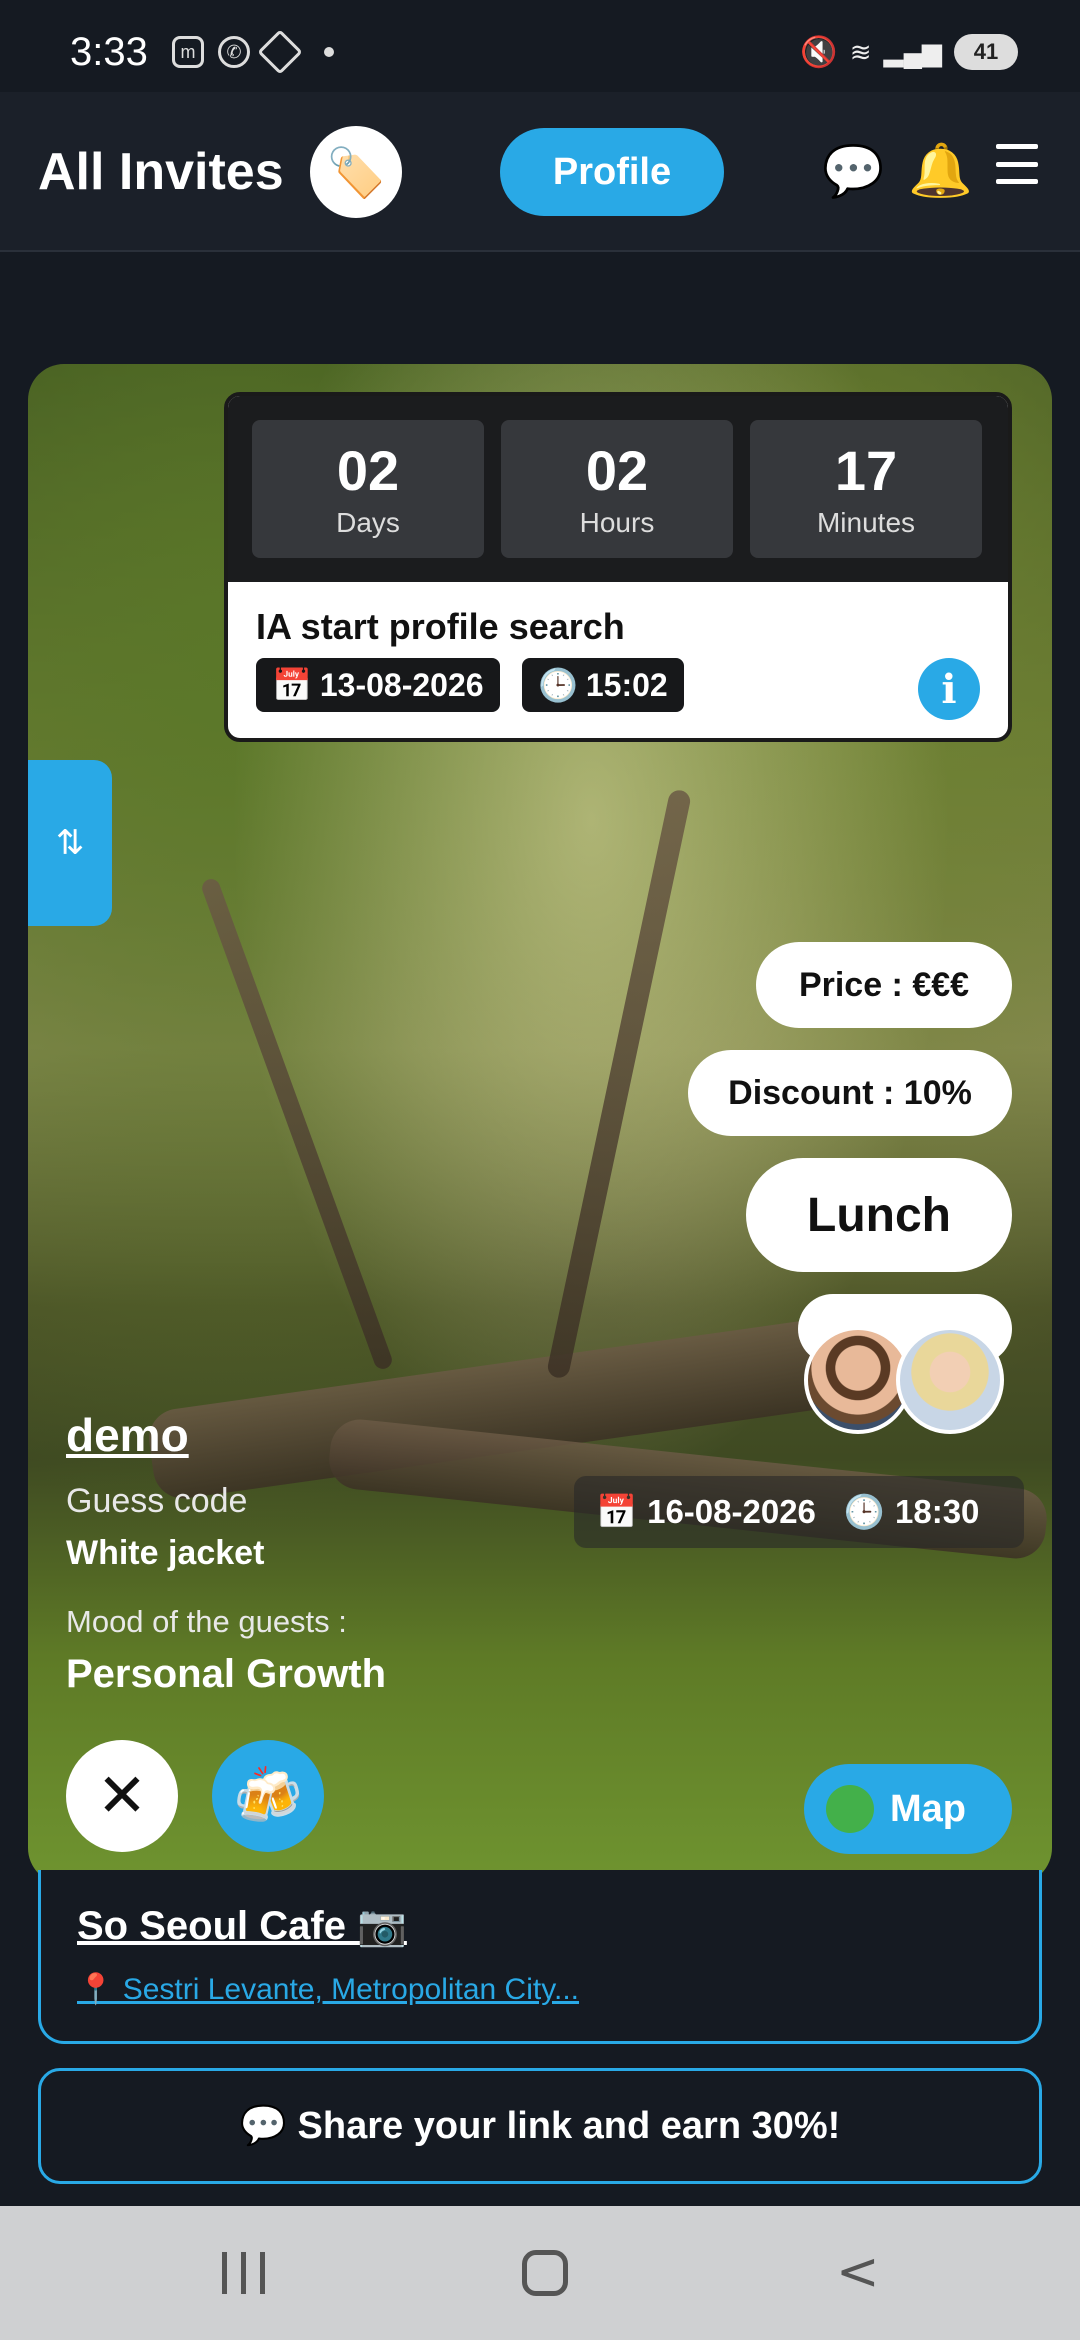 The image size is (1080, 2340). Describe the element at coordinates (540, 2126) in the screenshot. I see `share-link-button: 💬 Share your link and earn 30%!` at that location.